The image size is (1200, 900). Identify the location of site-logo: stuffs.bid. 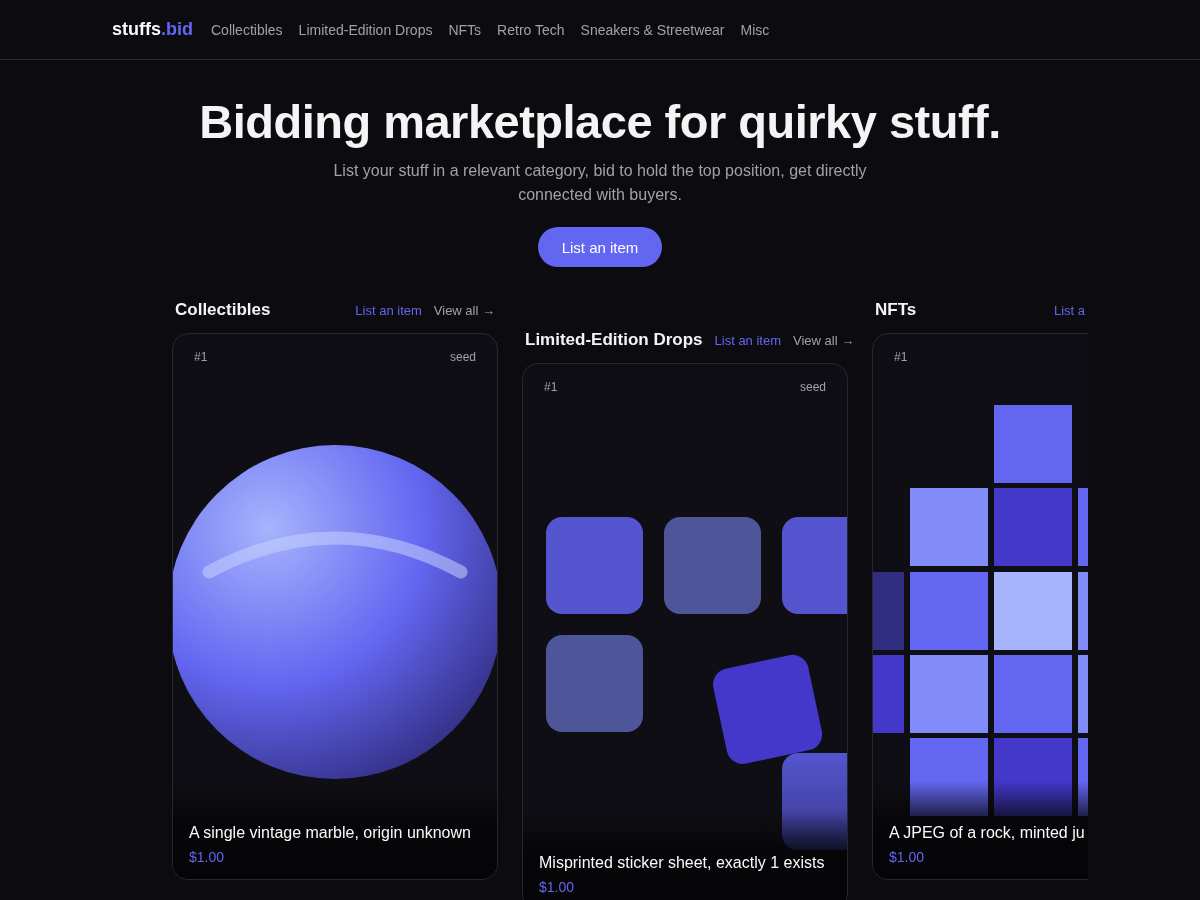
(152, 29).